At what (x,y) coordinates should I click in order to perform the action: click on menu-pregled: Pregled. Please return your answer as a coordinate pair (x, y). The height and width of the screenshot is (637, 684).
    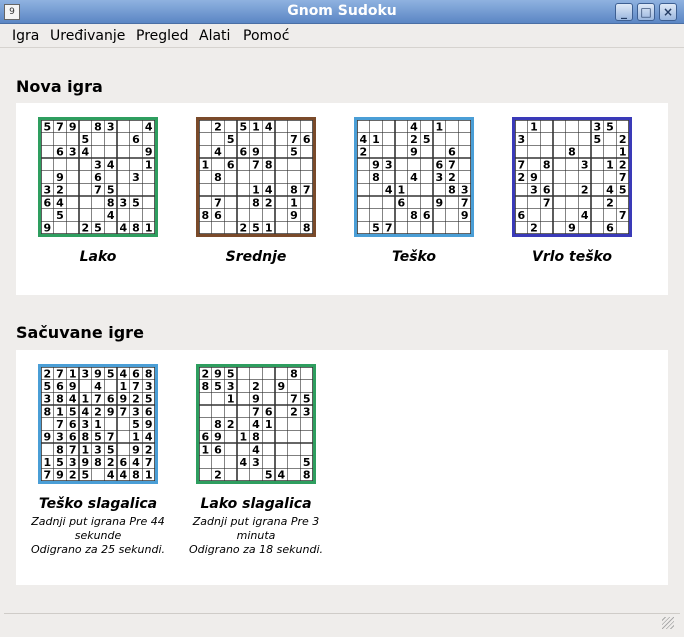
    Looking at the image, I should click on (162, 36).